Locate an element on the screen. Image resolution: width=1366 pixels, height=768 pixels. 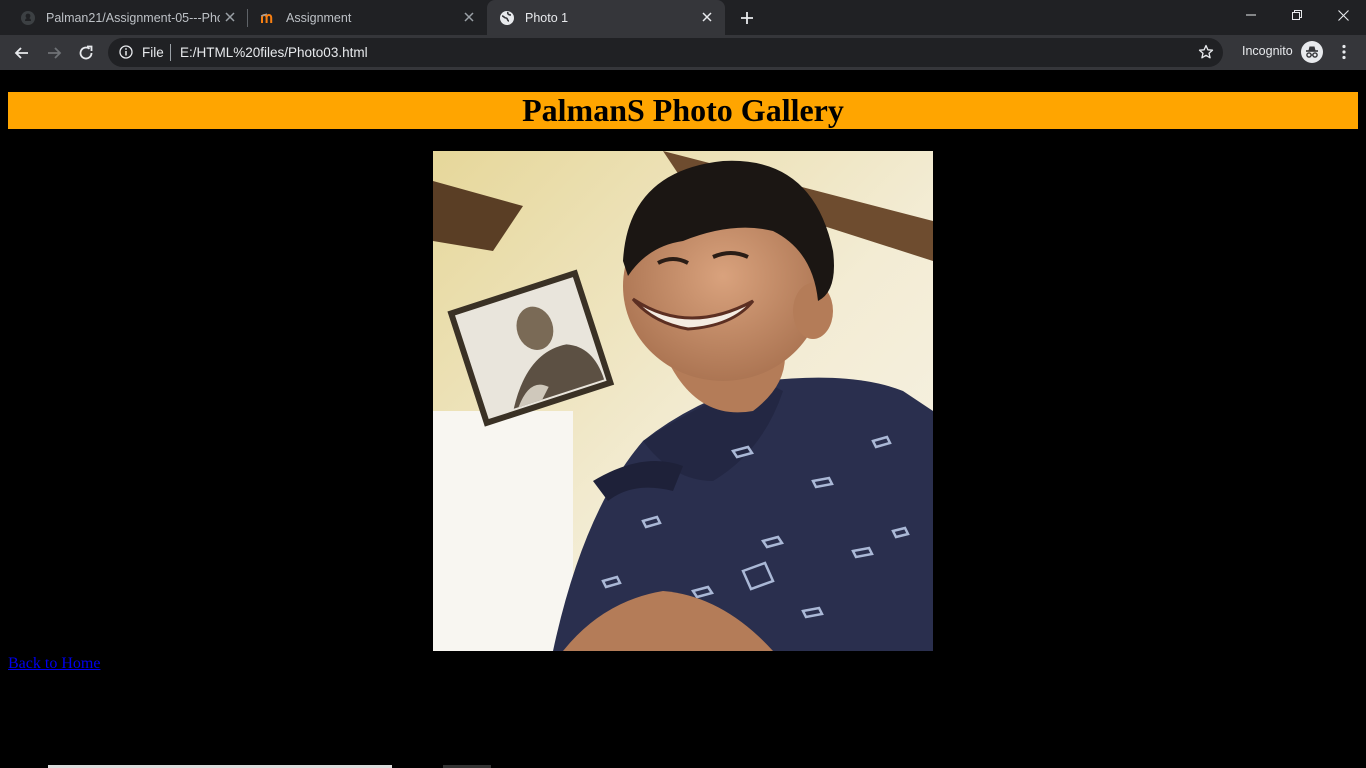
back-button is located at coordinates (22, 53).